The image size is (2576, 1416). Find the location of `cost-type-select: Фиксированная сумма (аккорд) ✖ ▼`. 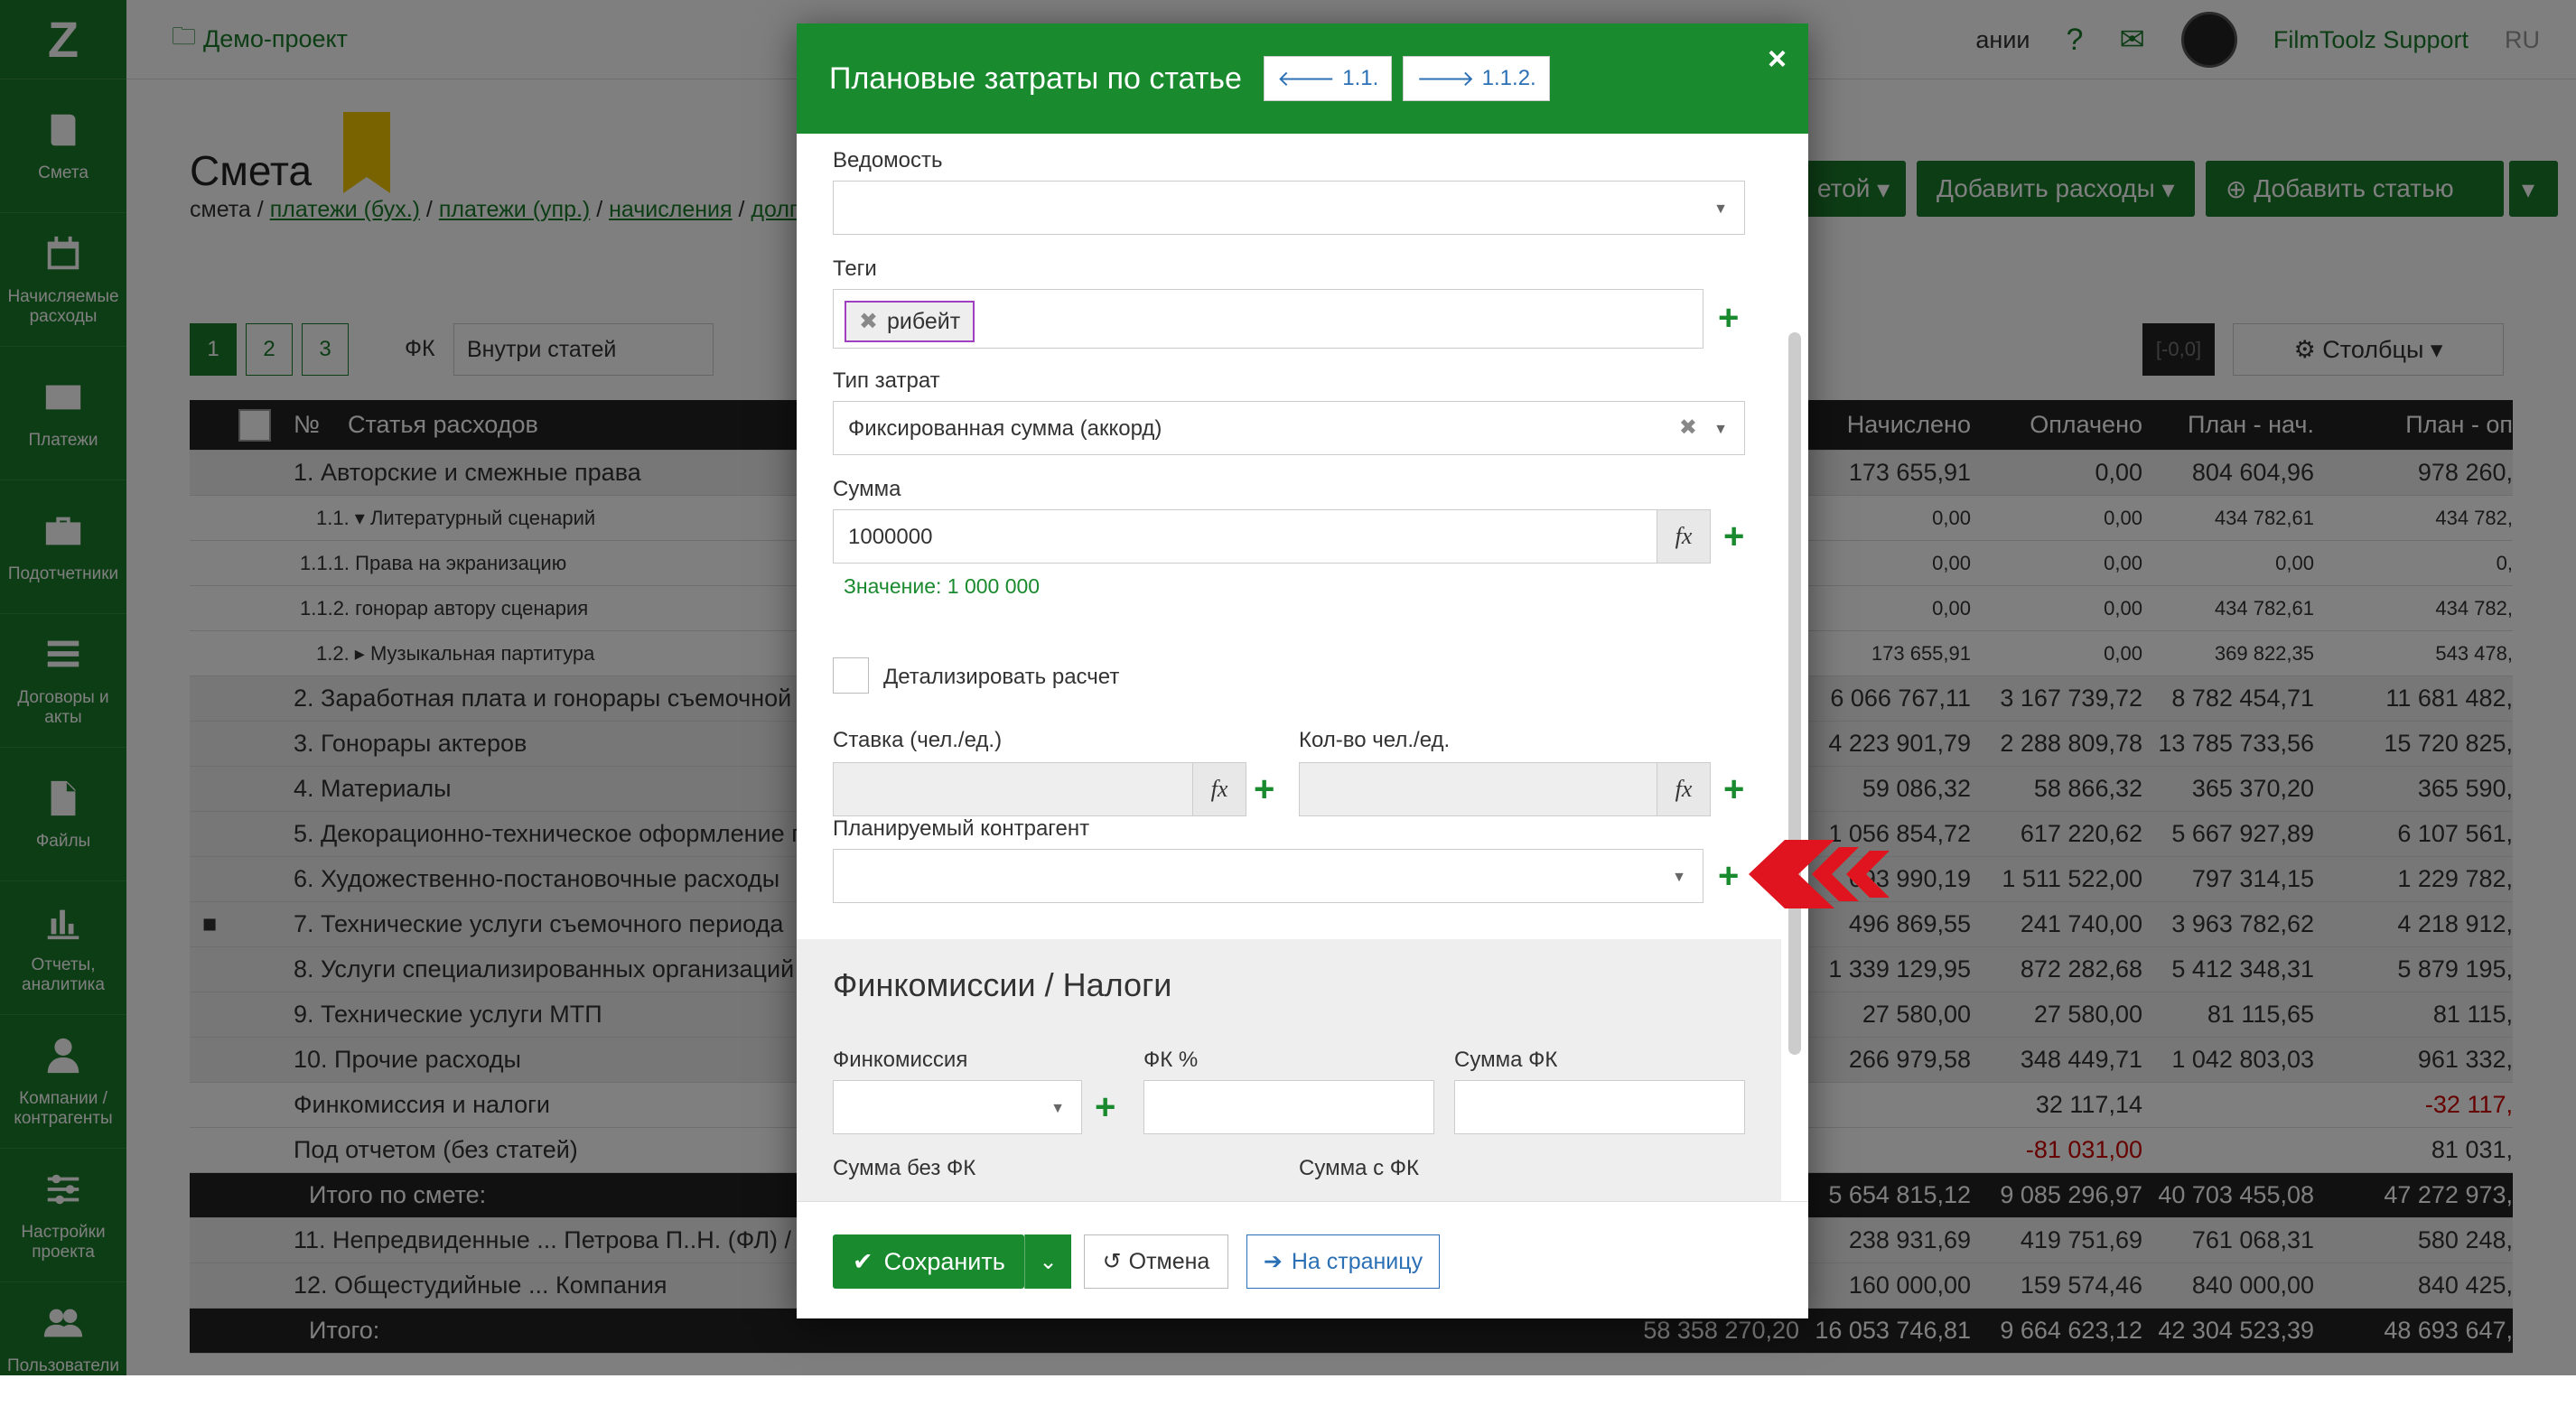

cost-type-select: Фиксированная сумма (аккорд) ✖ ▼ is located at coordinates (1289, 428).